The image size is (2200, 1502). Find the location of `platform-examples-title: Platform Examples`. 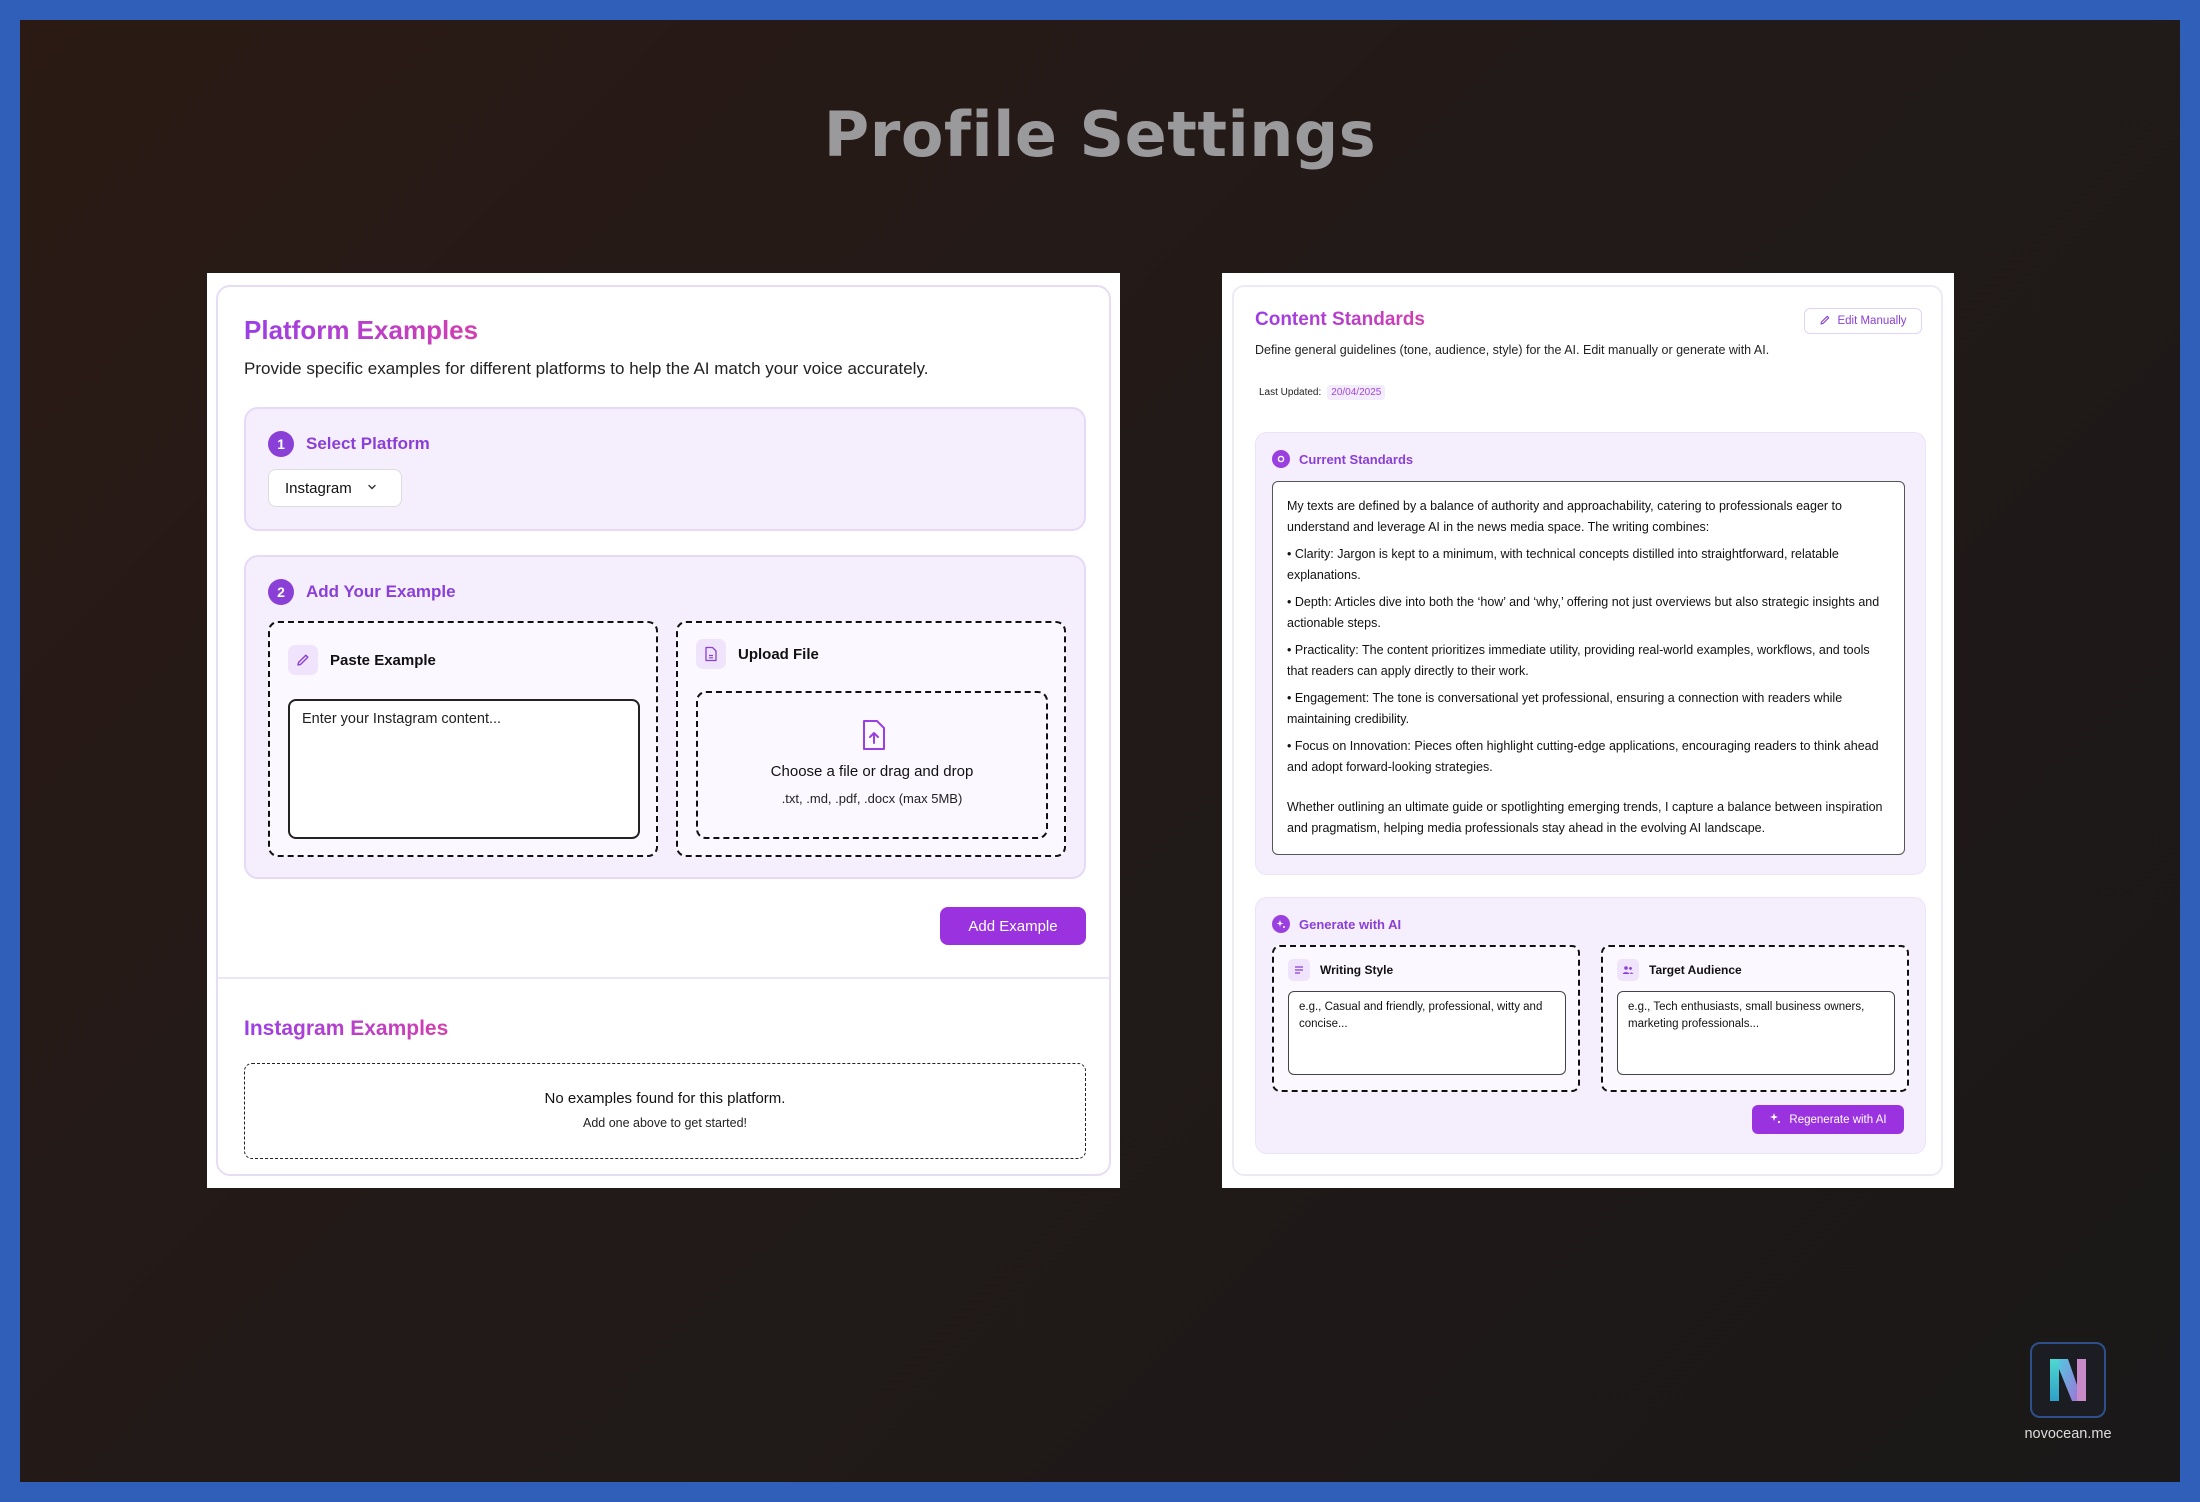

platform-examples-title: Platform Examples is located at coordinates (361, 330).